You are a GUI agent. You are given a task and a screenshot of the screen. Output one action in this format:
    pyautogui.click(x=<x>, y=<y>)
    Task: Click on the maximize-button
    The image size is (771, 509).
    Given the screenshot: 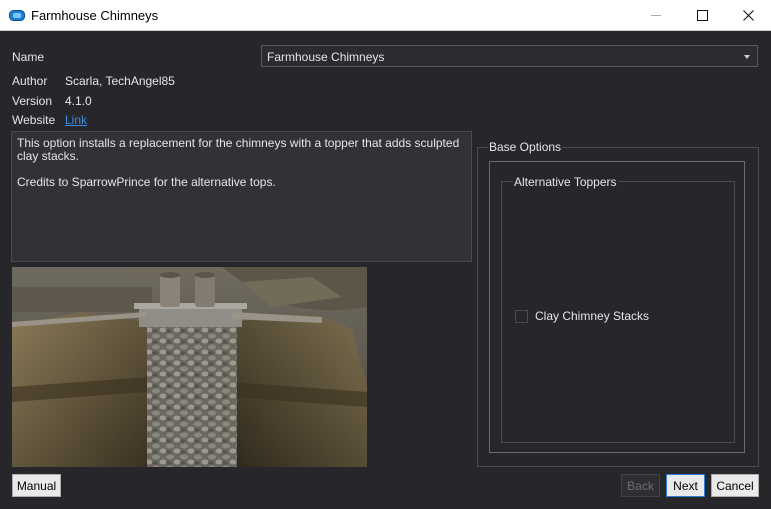 What is the action you would take?
    pyautogui.click(x=702, y=15)
    